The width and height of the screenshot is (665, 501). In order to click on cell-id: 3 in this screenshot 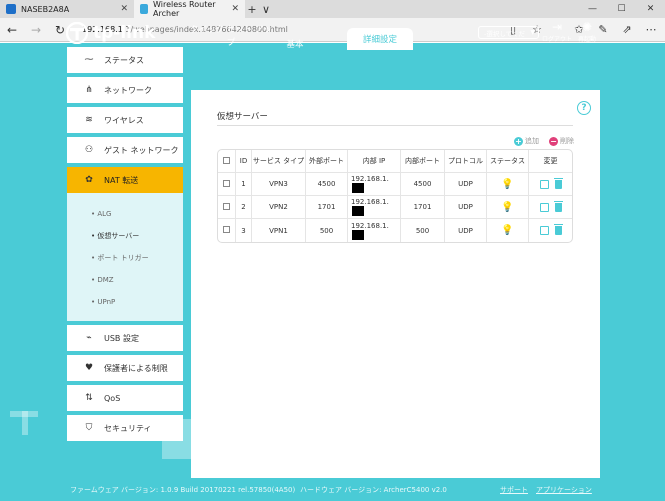, I will do `click(244, 230)`.